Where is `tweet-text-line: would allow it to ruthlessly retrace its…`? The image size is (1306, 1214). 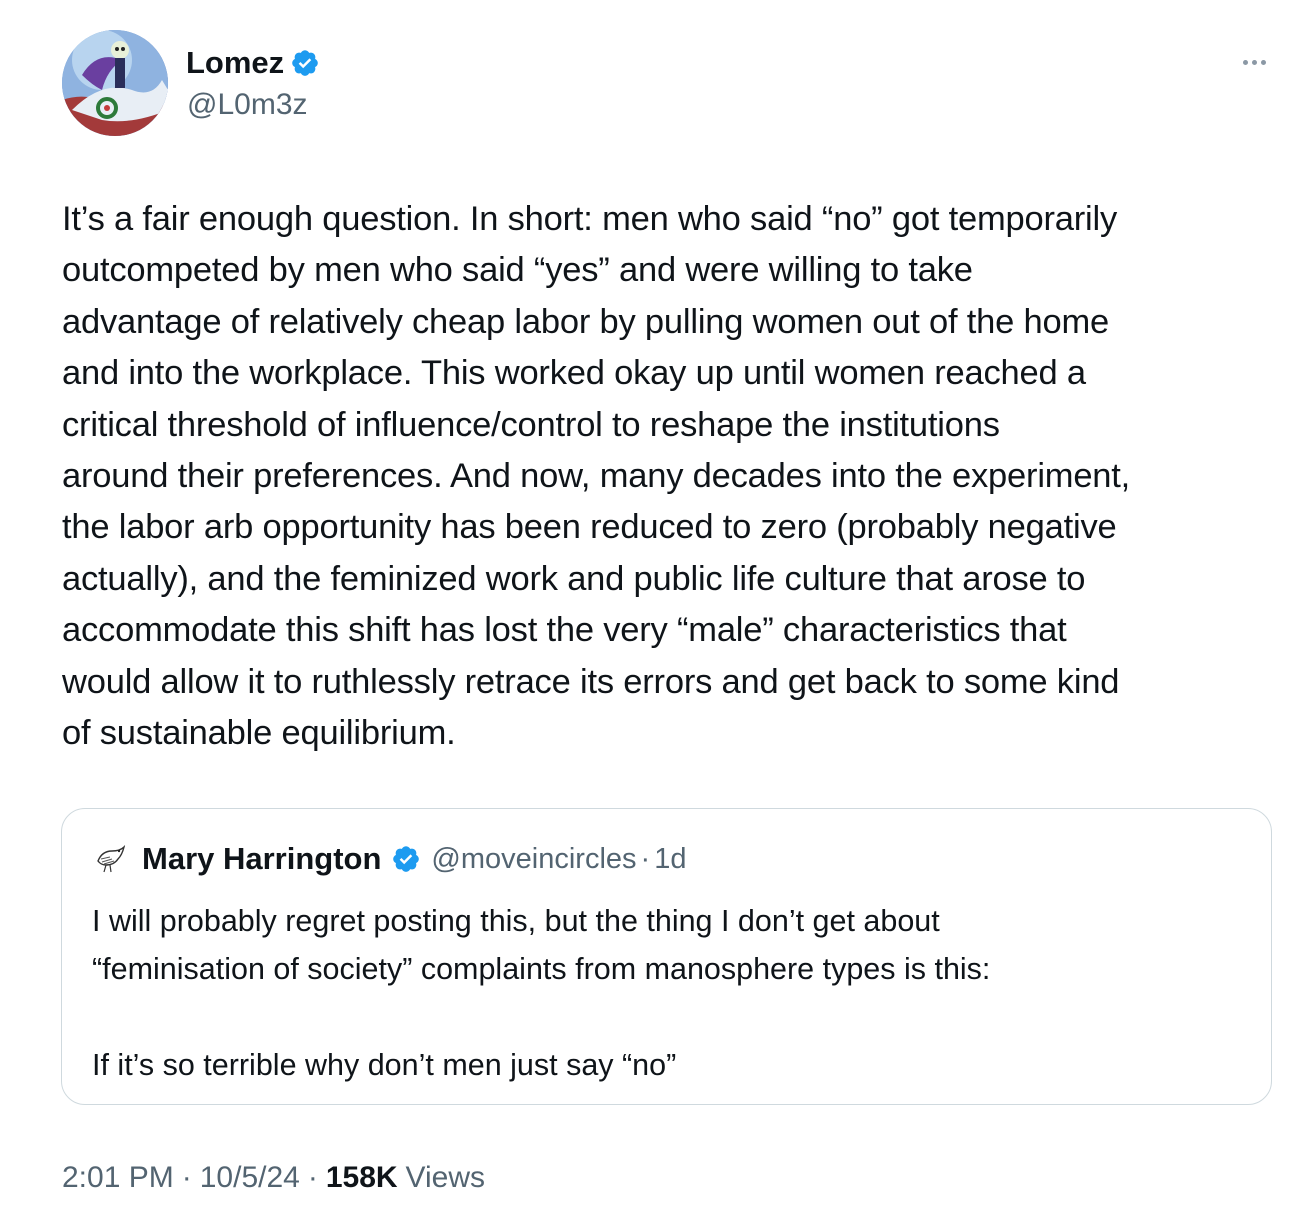 tweet-text-line: would allow it to ruthlessly retrace its… is located at coordinates (591, 681).